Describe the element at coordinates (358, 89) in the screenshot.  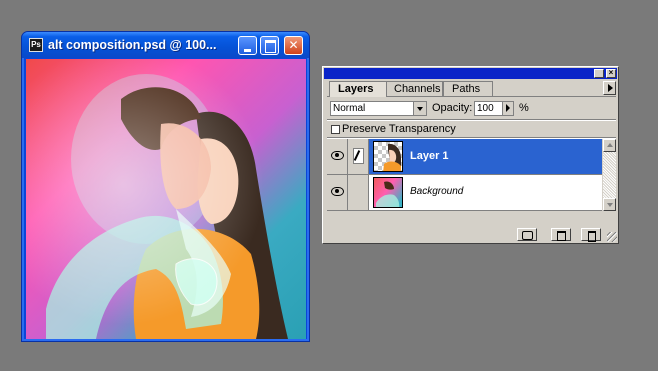
I see `tab-layers: Layers` at that location.